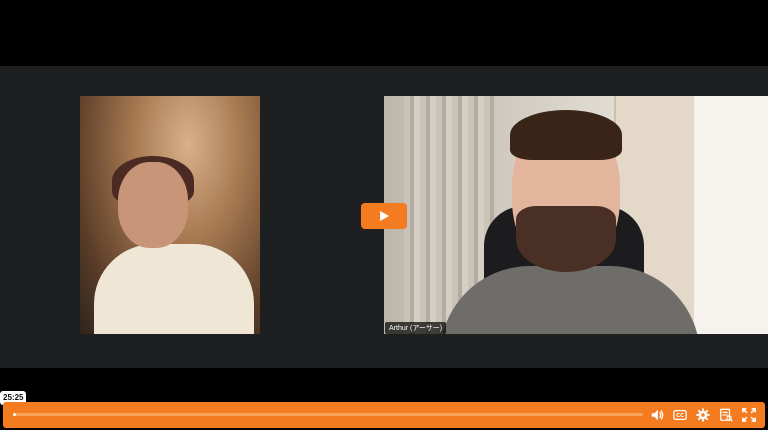  I want to click on transcript-icon, so click(726, 415).